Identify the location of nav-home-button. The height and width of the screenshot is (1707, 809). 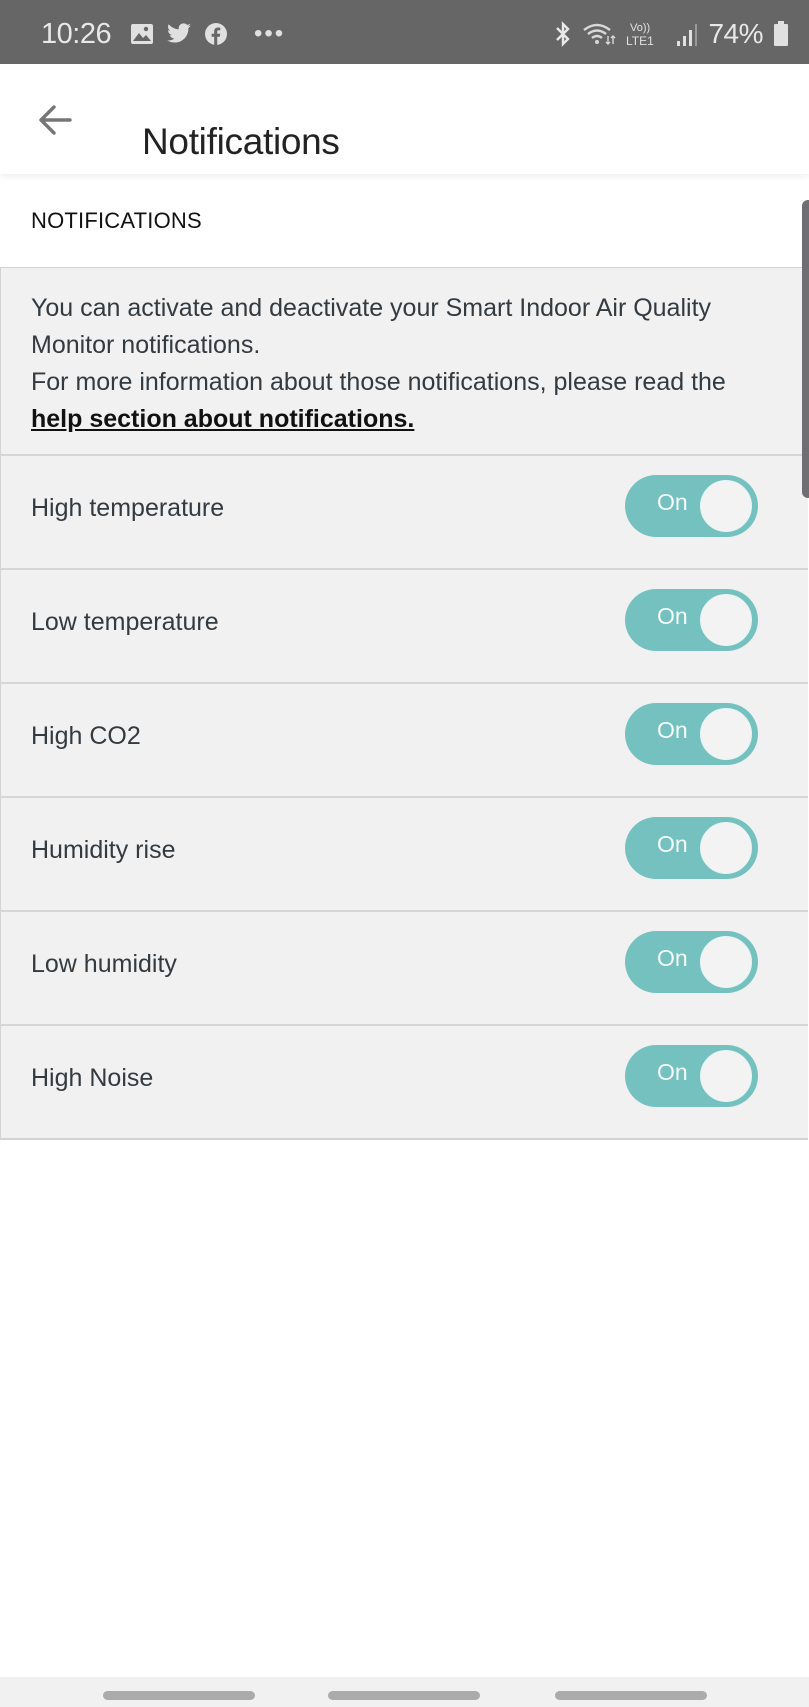
(404, 1695).